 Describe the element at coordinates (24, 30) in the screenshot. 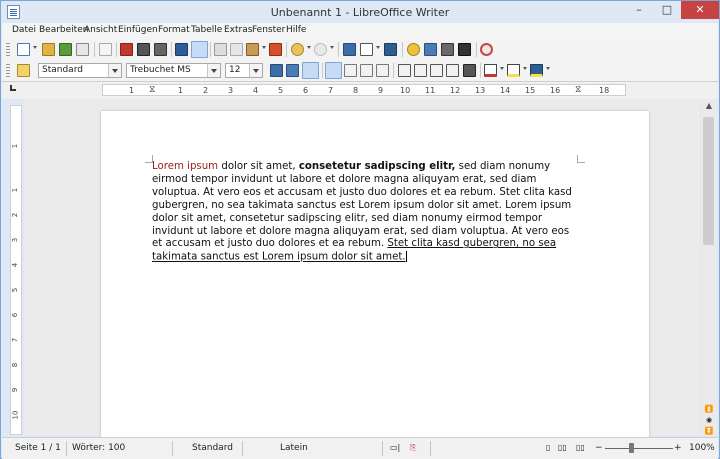

I see `menu-datei: Datei` at that location.